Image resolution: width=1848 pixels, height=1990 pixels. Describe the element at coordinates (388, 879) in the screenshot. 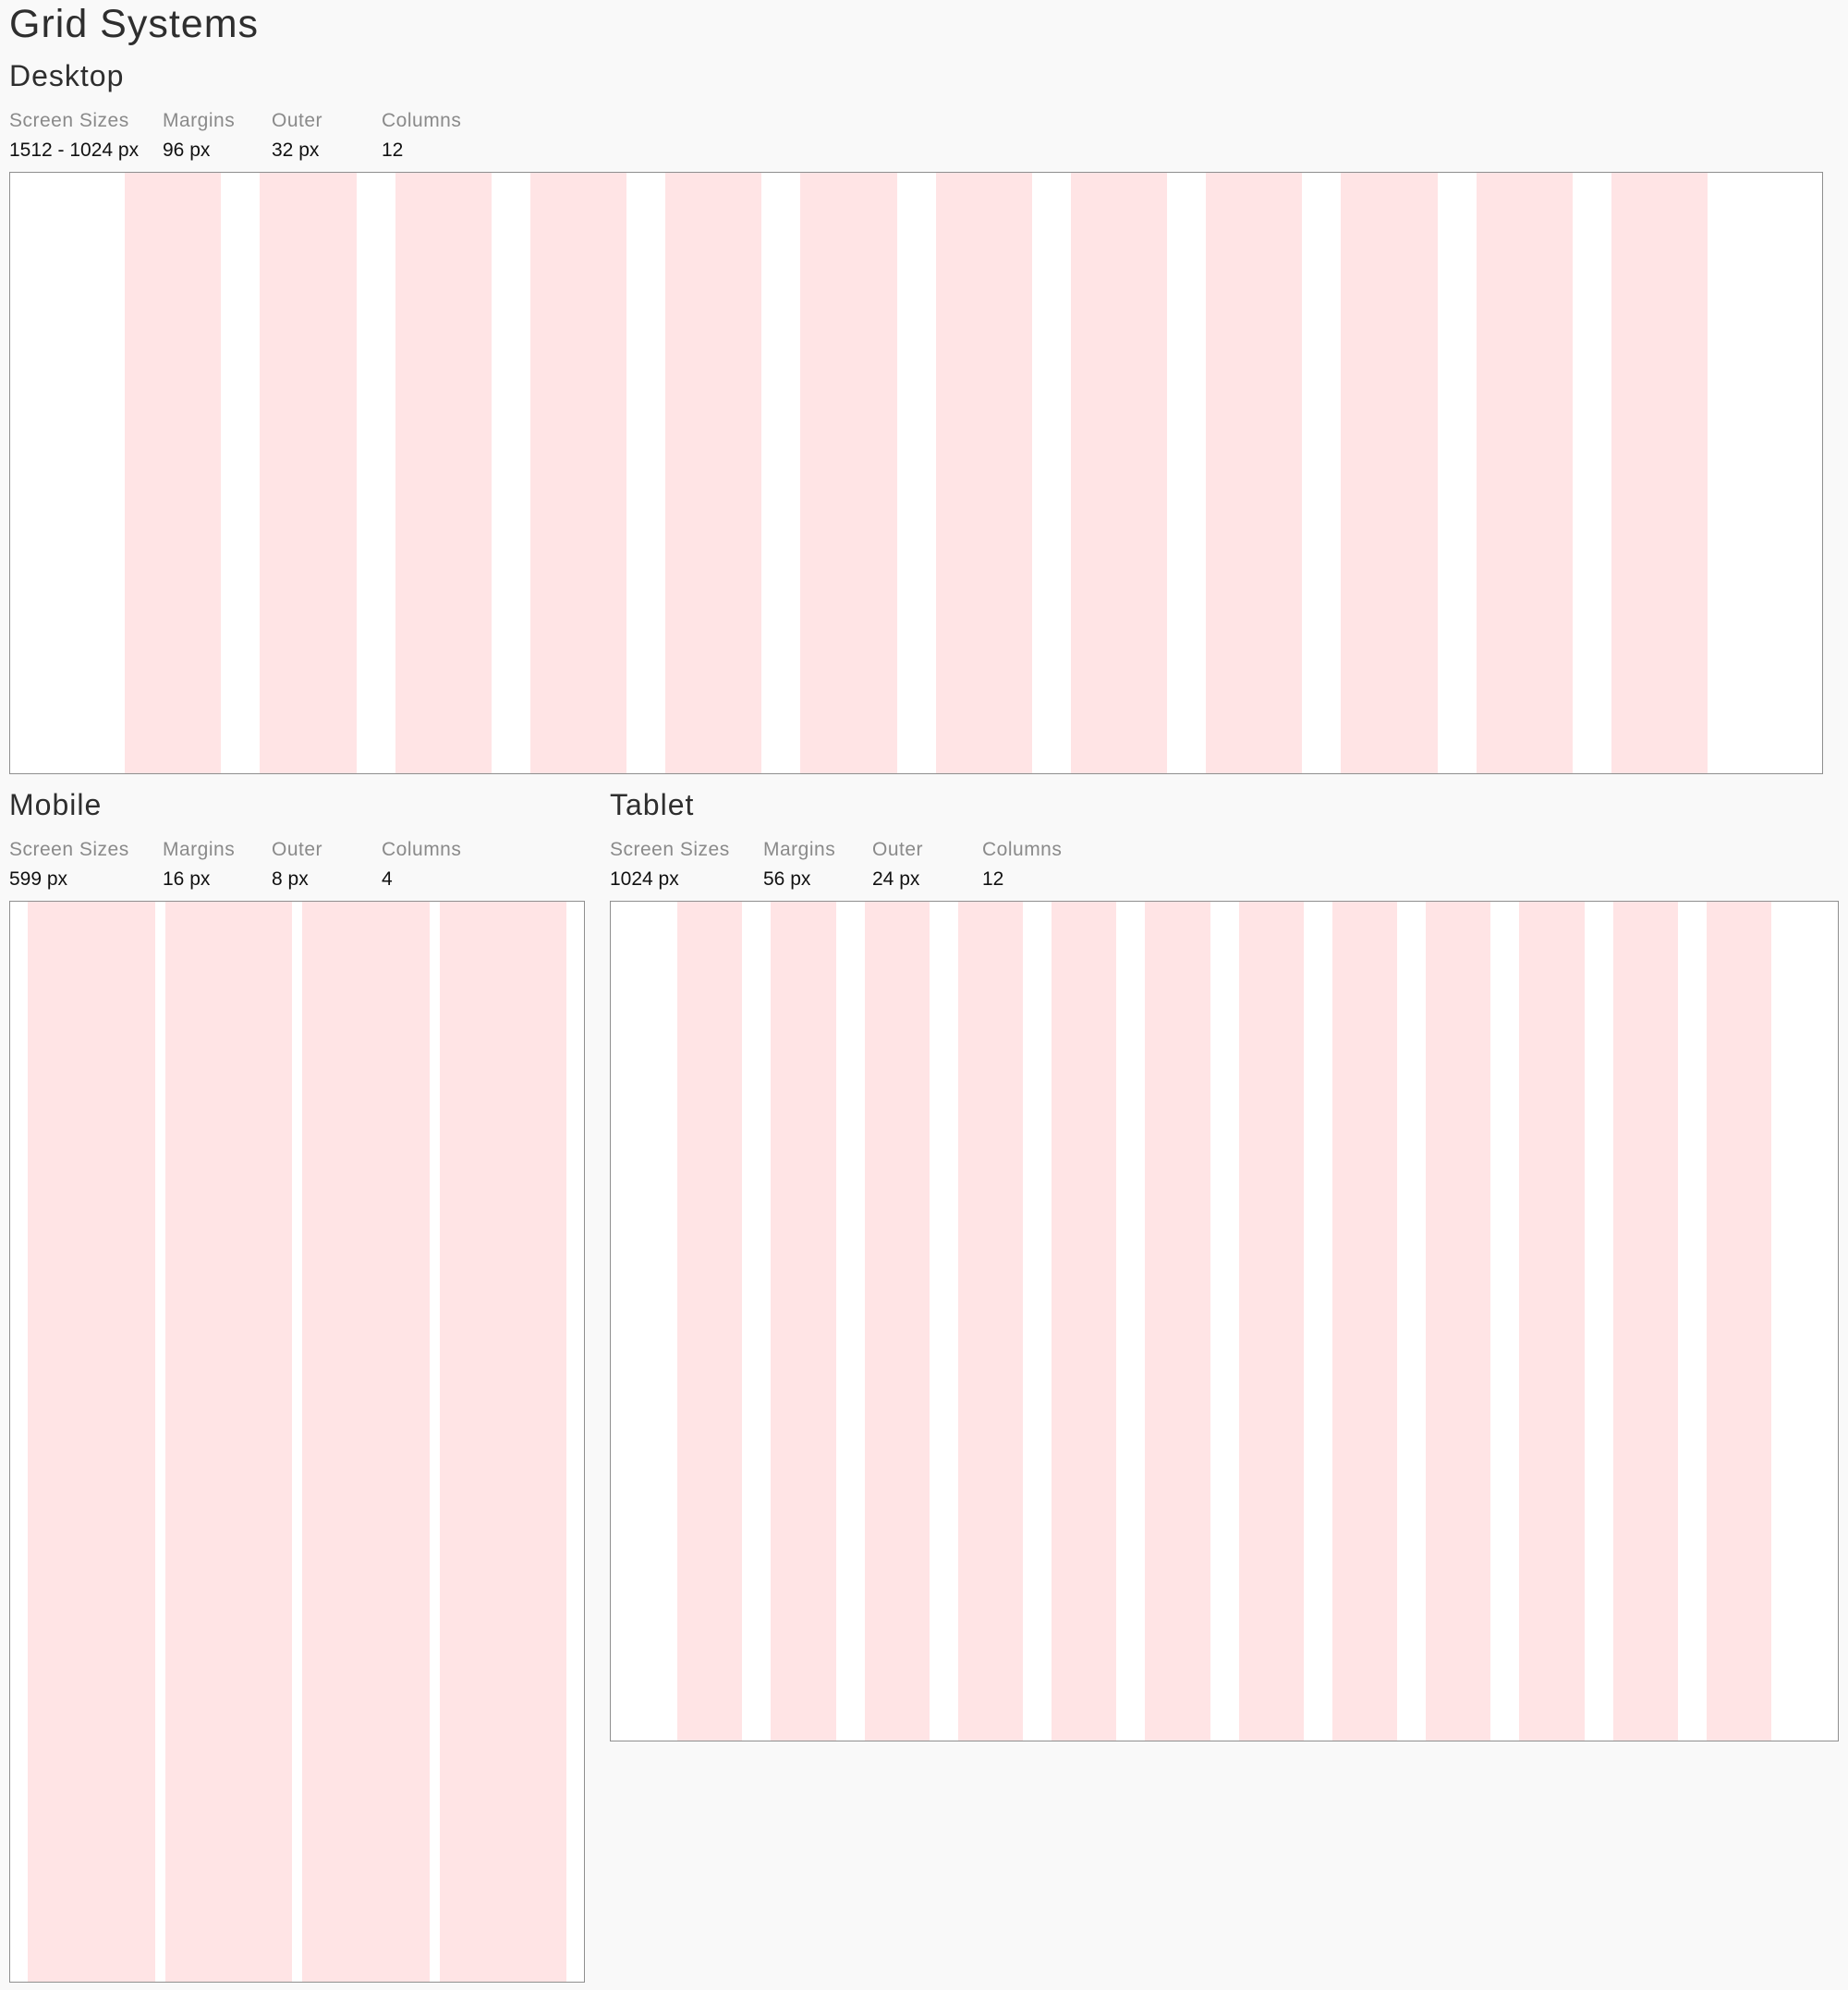

I see `spec-value: 4` at that location.